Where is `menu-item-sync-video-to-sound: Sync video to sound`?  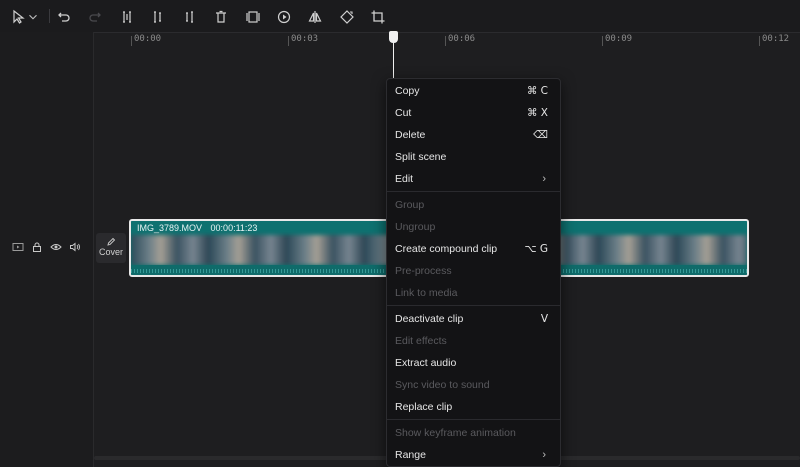
menu-item-sync-video-to-sound: Sync video to sound is located at coordinates (473, 385).